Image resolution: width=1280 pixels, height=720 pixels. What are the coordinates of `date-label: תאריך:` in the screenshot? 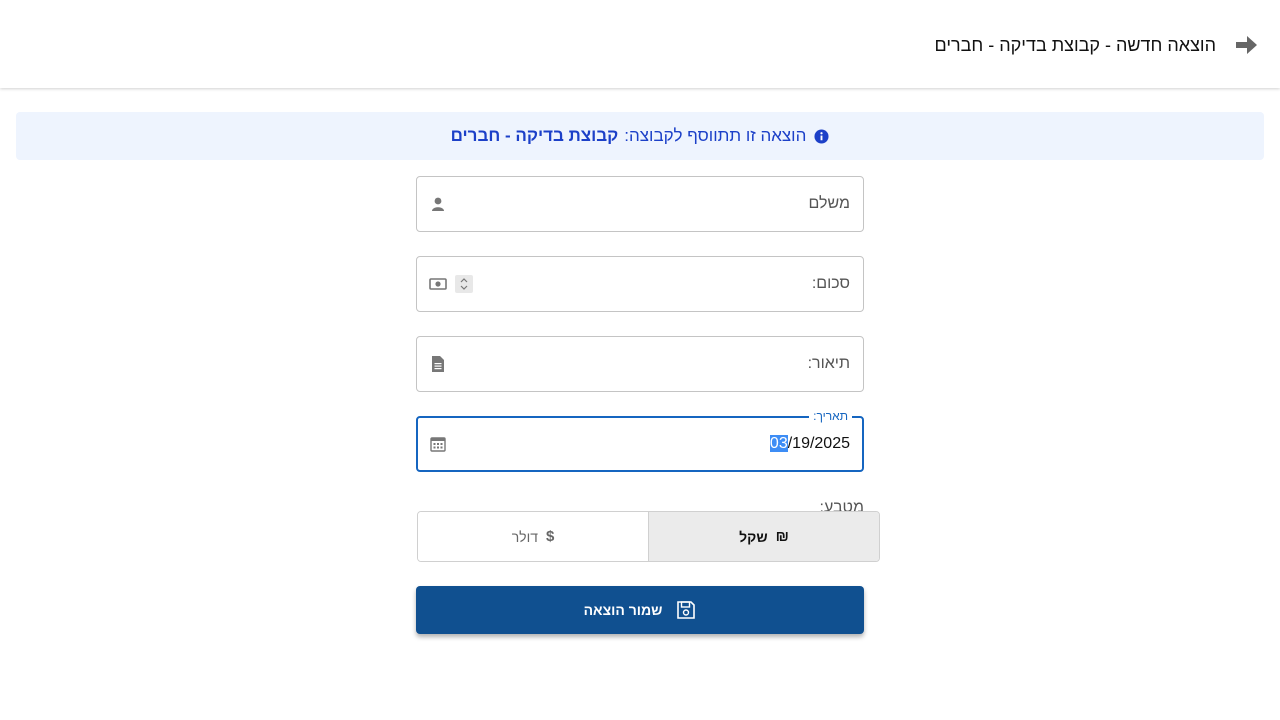 It's located at (830, 416).